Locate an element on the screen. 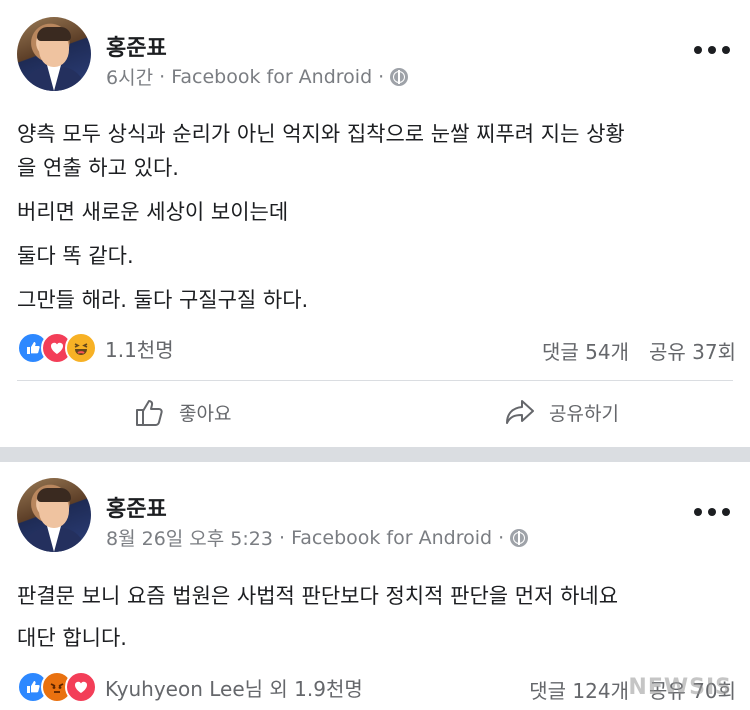 Image resolution: width=750 pixels, height=710 pixels. post-stats: 댓글 54개 공유 37회 is located at coordinates (639, 350).